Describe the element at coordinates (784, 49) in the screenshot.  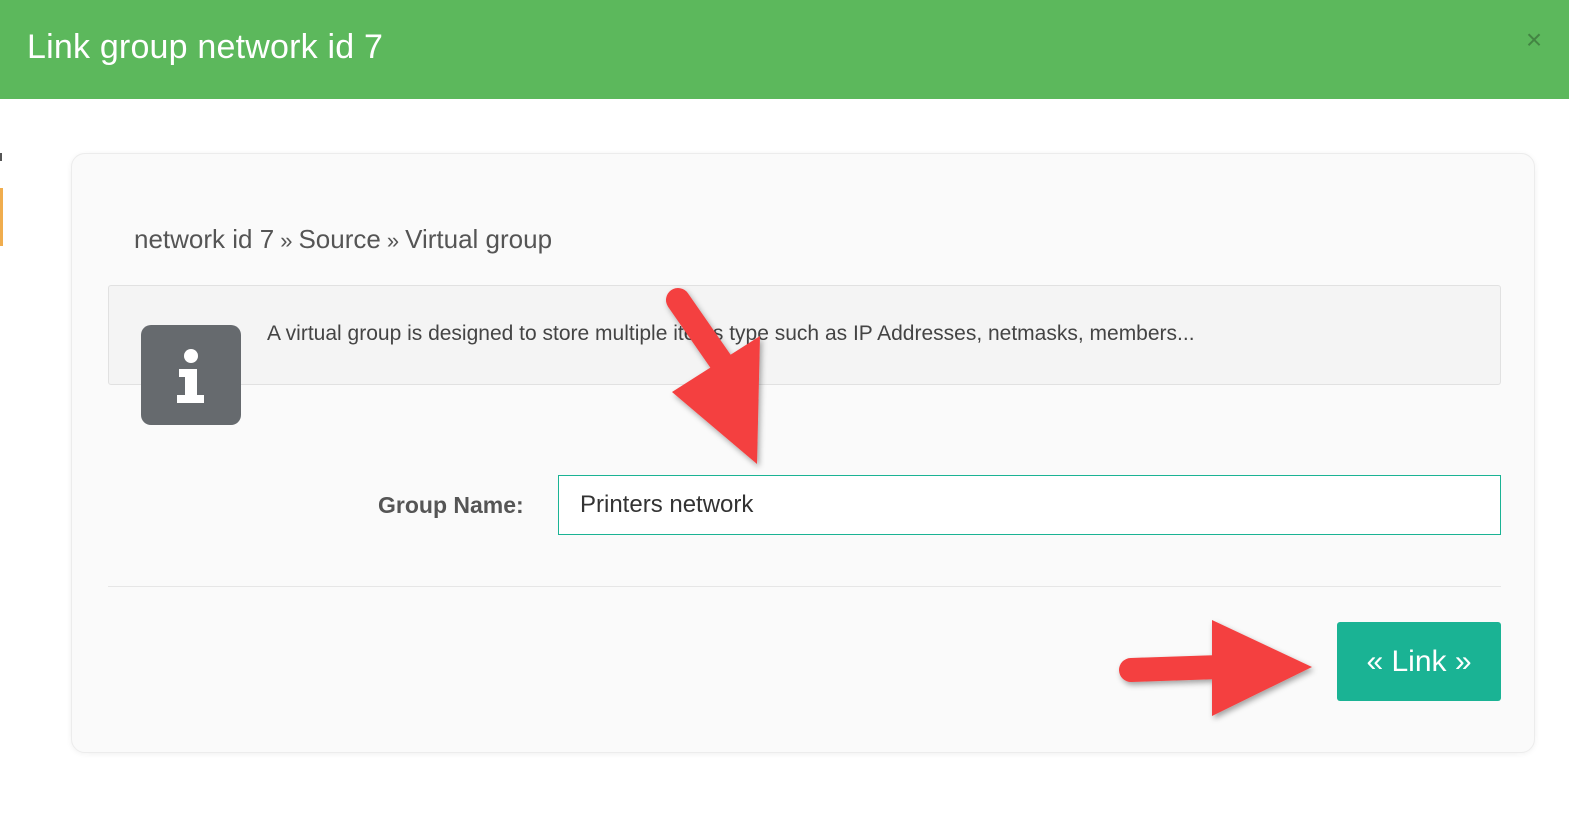
I see `modal-header: Link group network id 7 ×` at that location.